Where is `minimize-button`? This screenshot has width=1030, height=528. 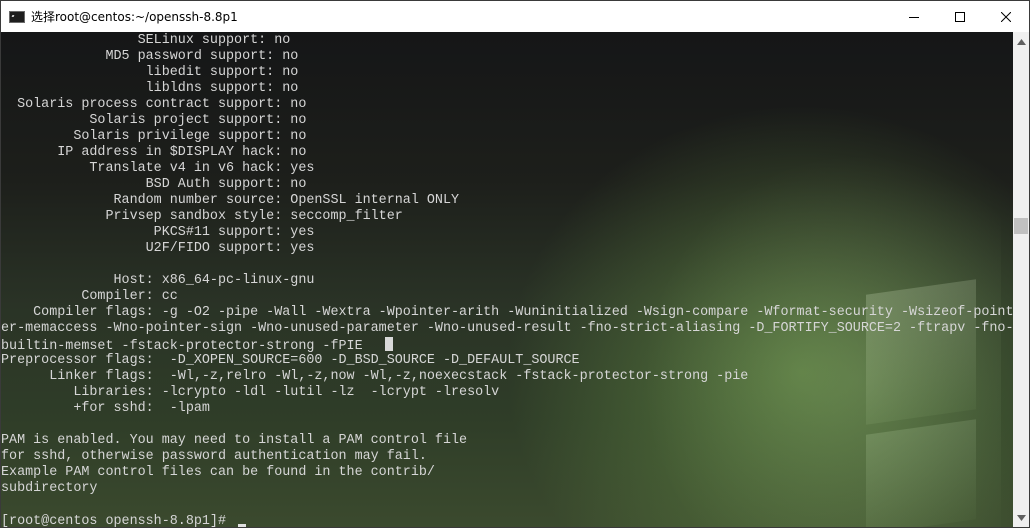 minimize-button is located at coordinates (914, 16).